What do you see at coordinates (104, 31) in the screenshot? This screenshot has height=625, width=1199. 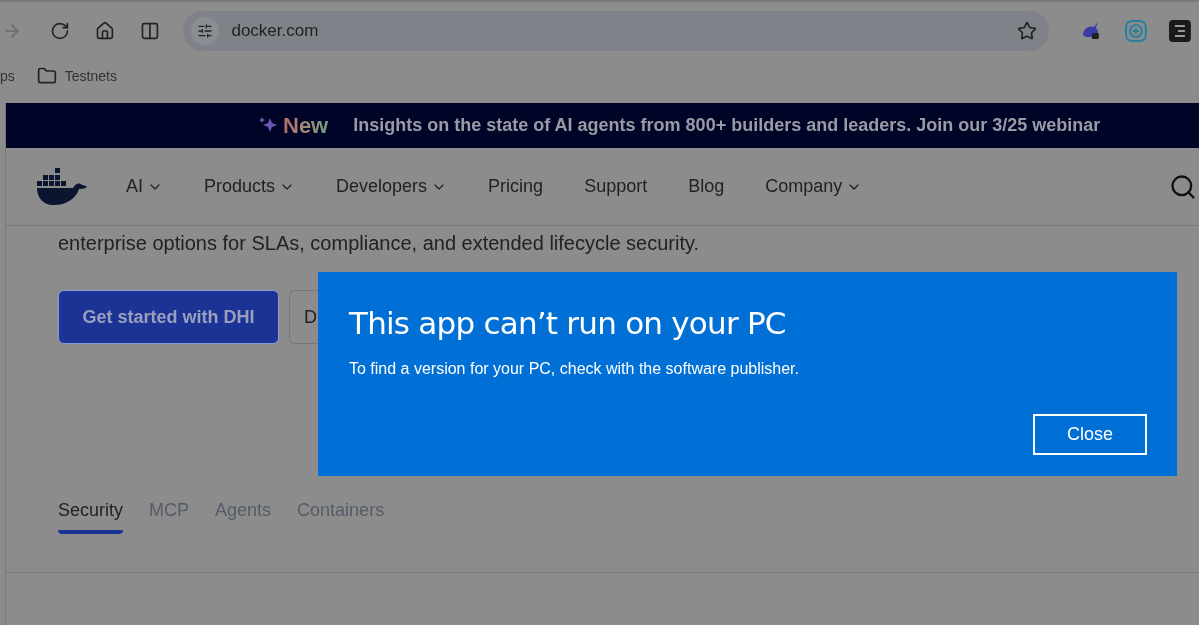 I see `home-icon` at bounding box center [104, 31].